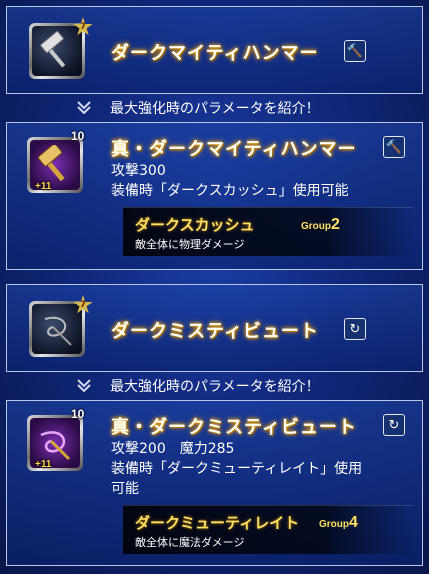 This screenshot has width=429, height=574. Describe the element at coordinates (234, 427) in the screenshot. I see `weapon-max-name: 真・ダークミスティビュート` at that location.